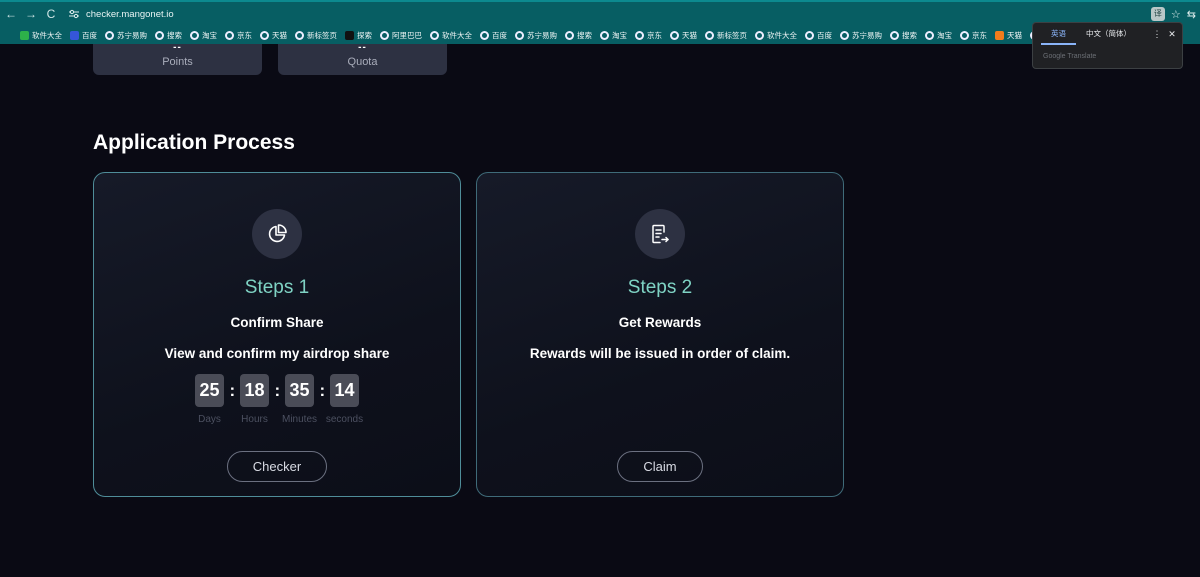 This screenshot has height=577, width=1200. I want to click on countdown-seconds: 14 seconds, so click(345, 399).